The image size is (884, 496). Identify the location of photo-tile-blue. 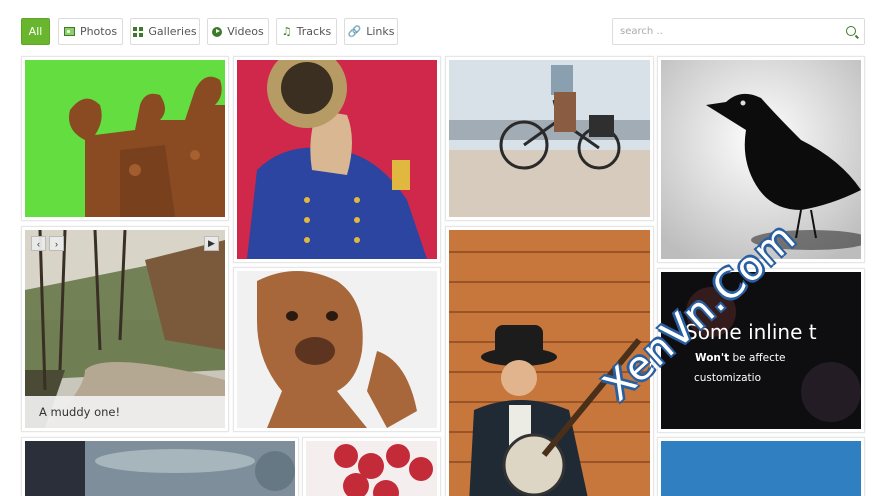
(761, 466).